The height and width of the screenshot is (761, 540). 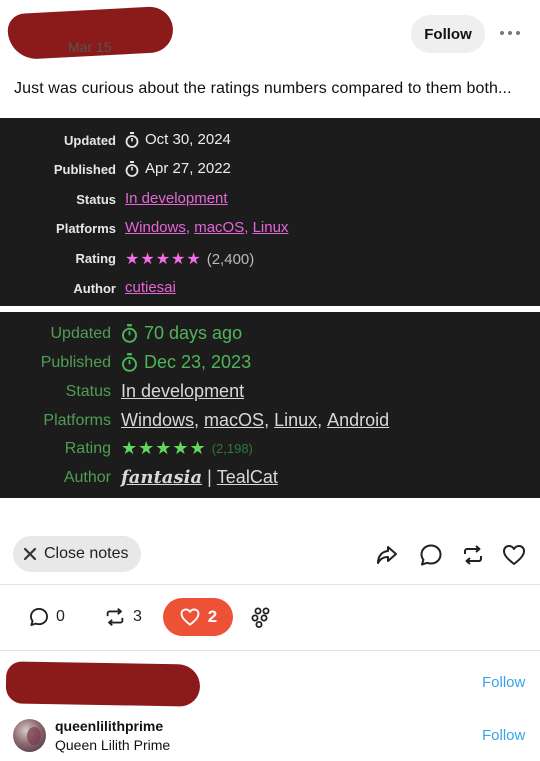 I want to click on info-row-author: Author cutiesai, so click(x=270, y=289).